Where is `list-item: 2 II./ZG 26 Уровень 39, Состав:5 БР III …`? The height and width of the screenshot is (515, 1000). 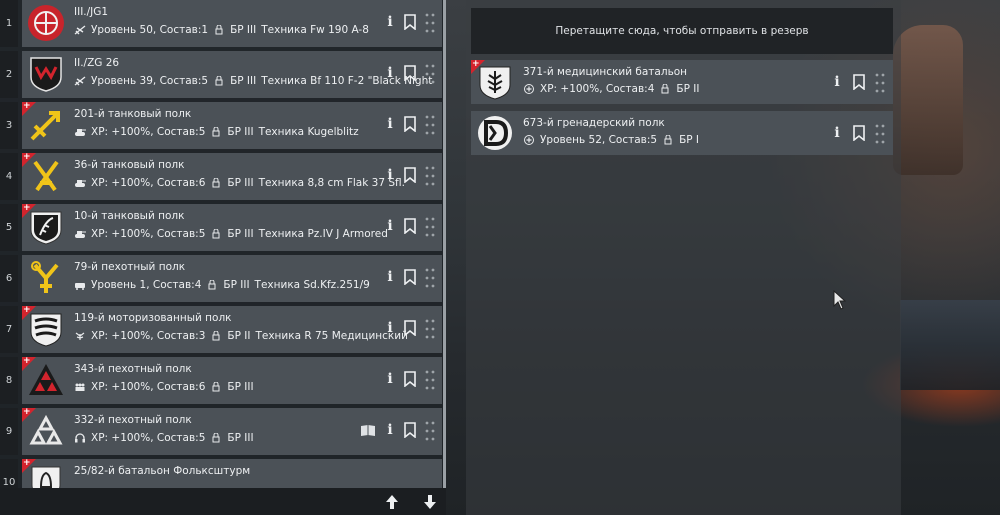
list-item: 2 II./ZG 26 Уровень 39, Состав:5 БР III … is located at coordinates (223, 74).